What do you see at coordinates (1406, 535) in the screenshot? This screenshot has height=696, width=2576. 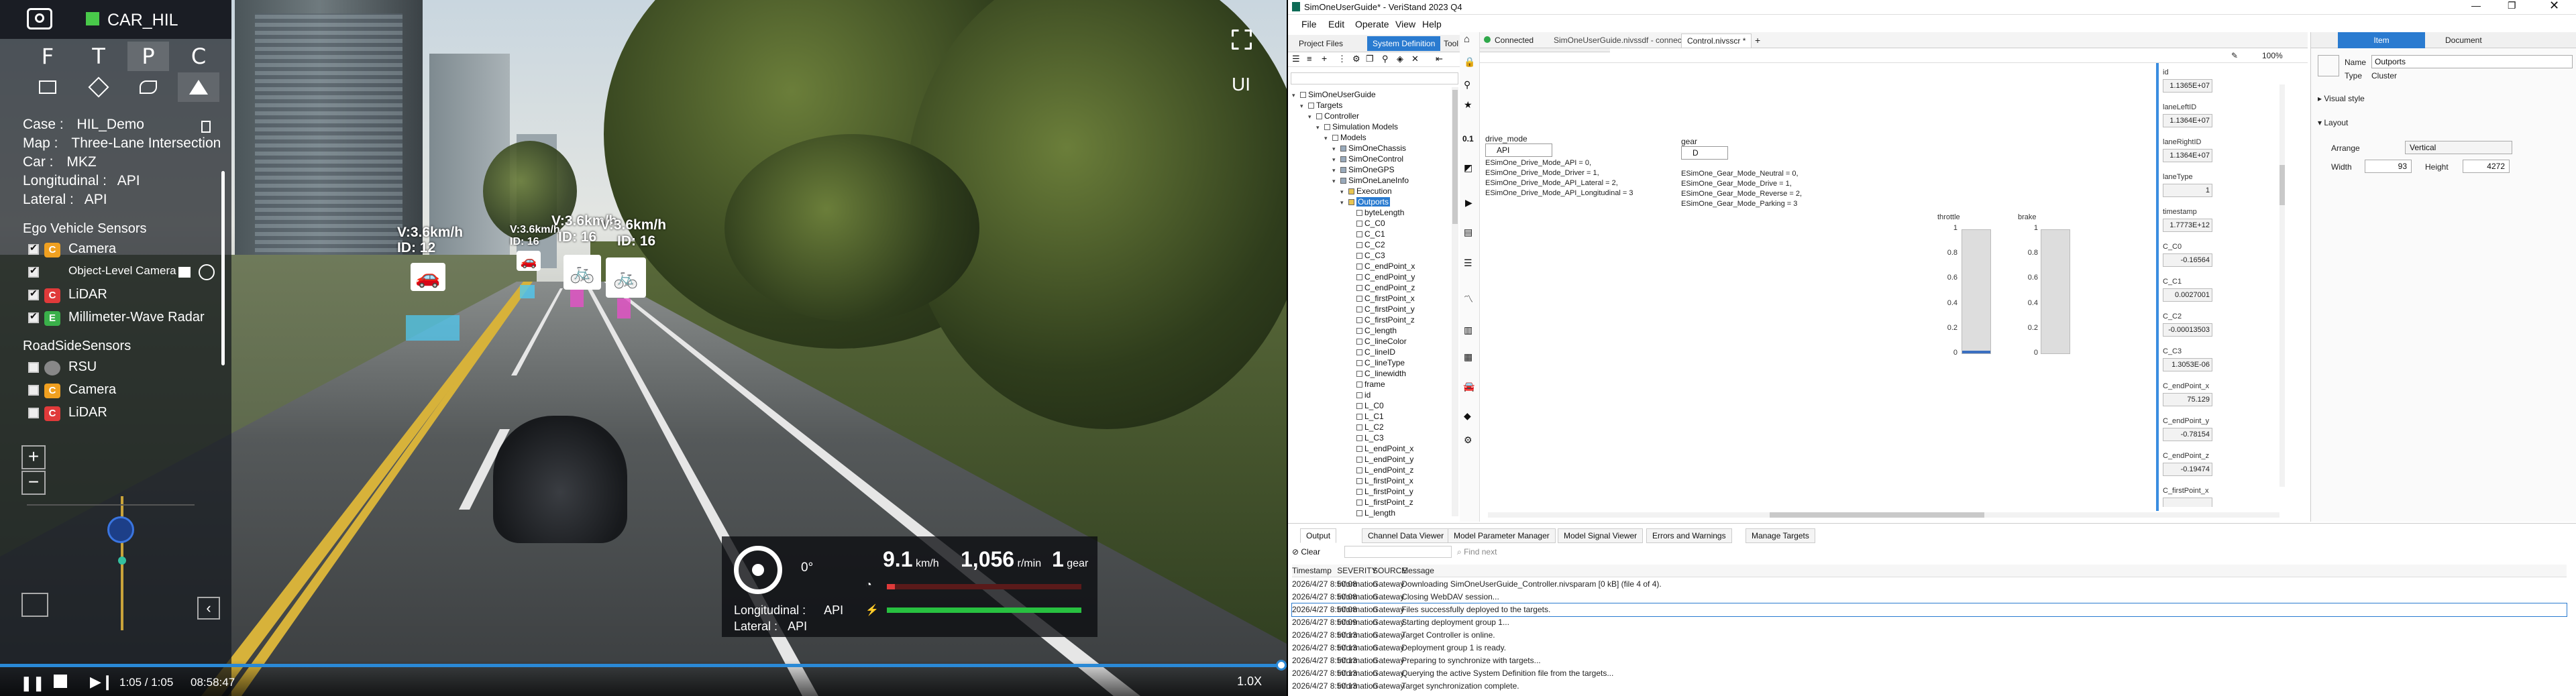 I see `output-tab: Channel Data Viewer` at bounding box center [1406, 535].